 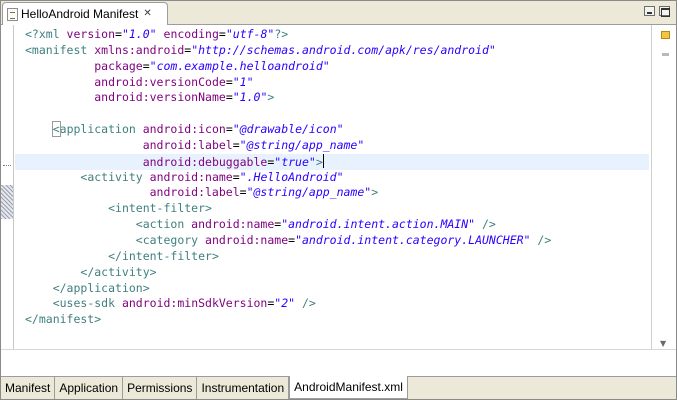 What do you see at coordinates (649, 11) in the screenshot?
I see `minimize-icon` at bounding box center [649, 11].